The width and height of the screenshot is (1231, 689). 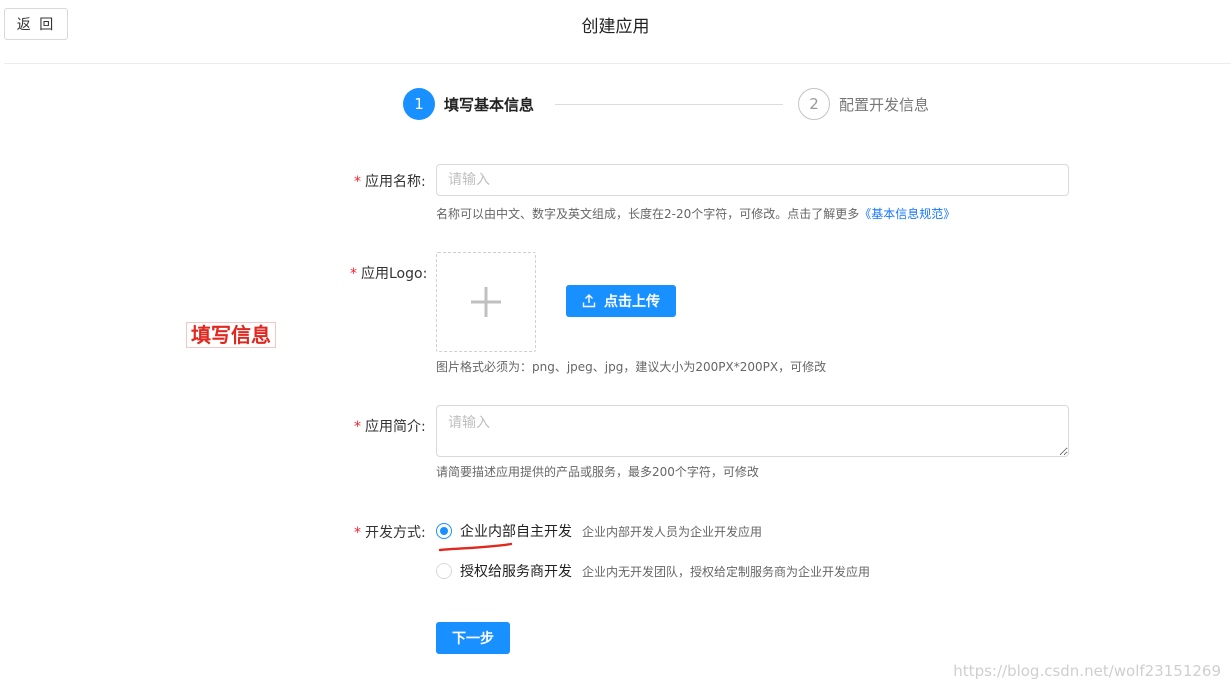 What do you see at coordinates (617, 63) in the screenshot?
I see `header-divider` at bounding box center [617, 63].